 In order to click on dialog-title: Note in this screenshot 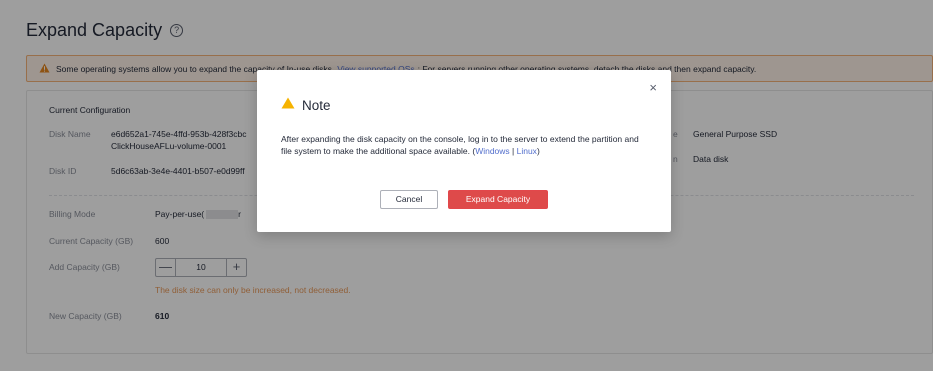, I will do `click(316, 105)`.